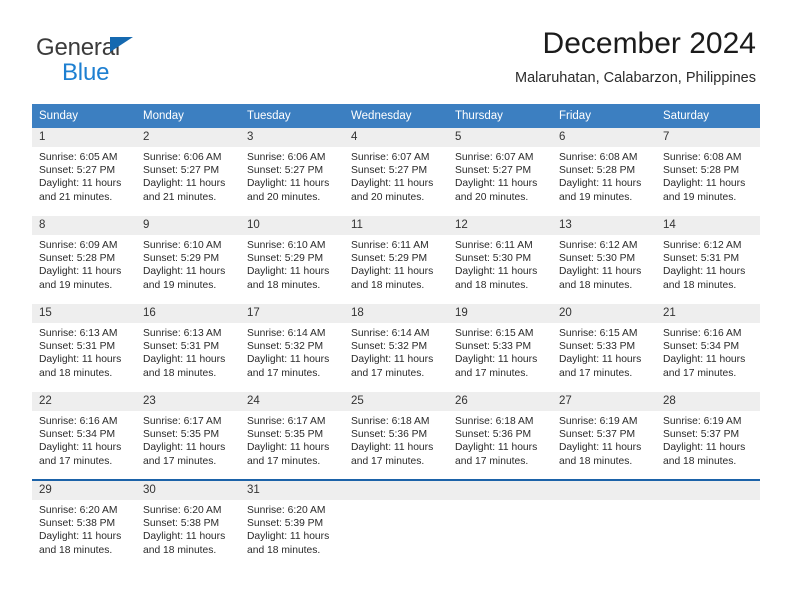 This screenshot has height=612, width=792. I want to click on day-number: 19, so click(500, 313).